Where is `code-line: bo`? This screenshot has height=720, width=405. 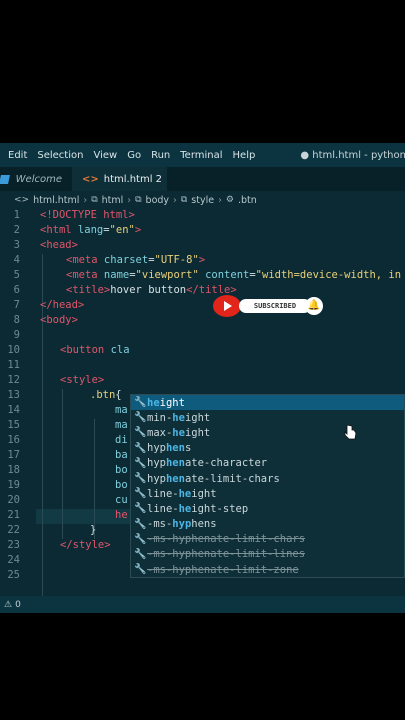
code-line: bo is located at coordinates (121, 485).